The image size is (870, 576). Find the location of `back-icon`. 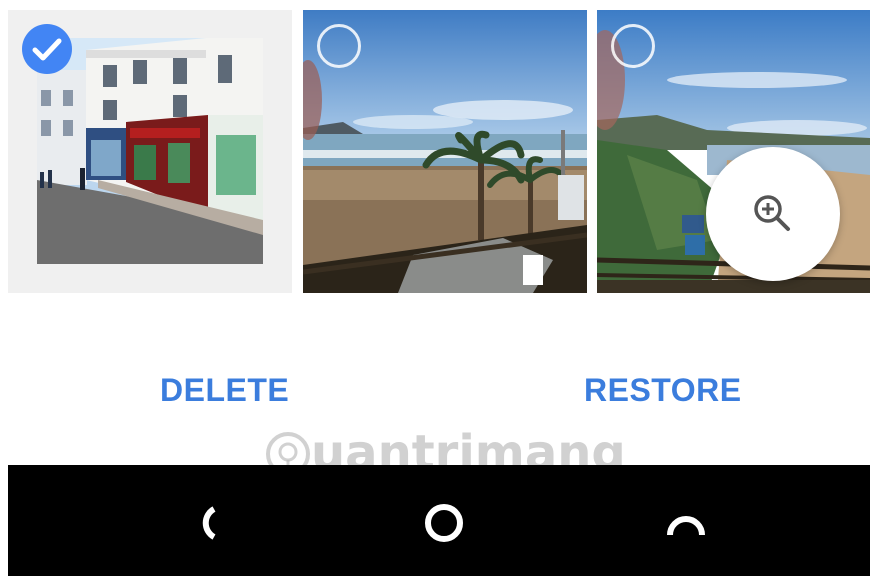

back-icon is located at coordinates (206, 523).